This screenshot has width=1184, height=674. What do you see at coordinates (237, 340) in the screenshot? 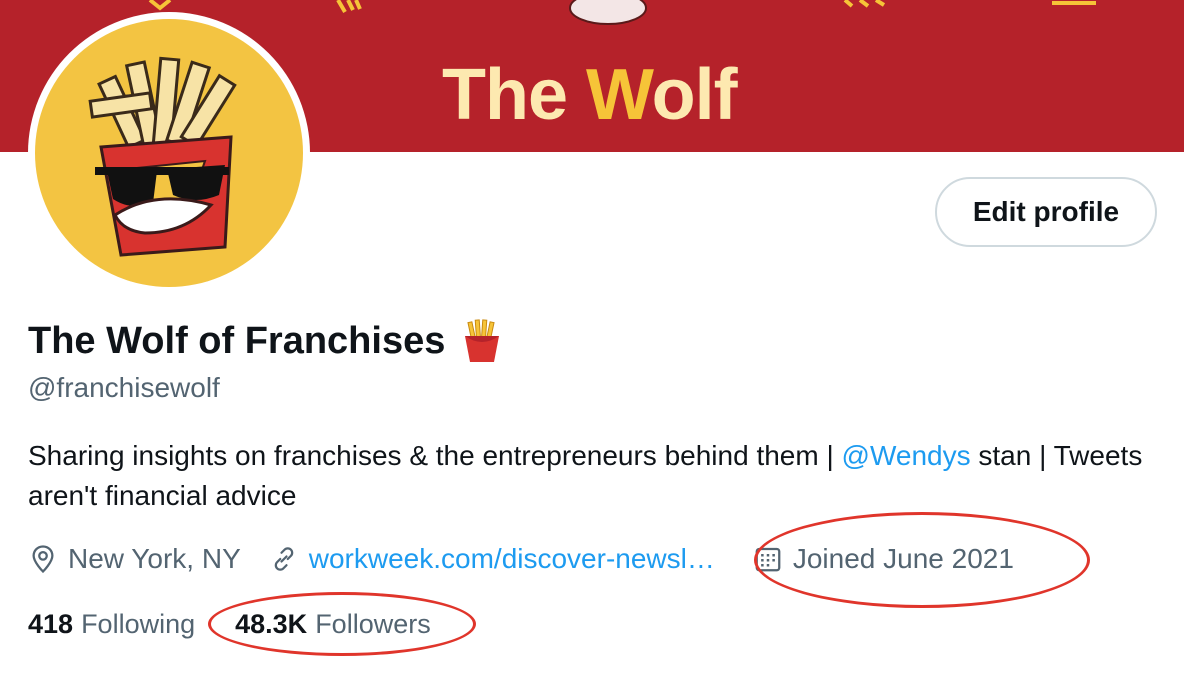
I see `display-name: The Wolf of Franchises` at bounding box center [237, 340].